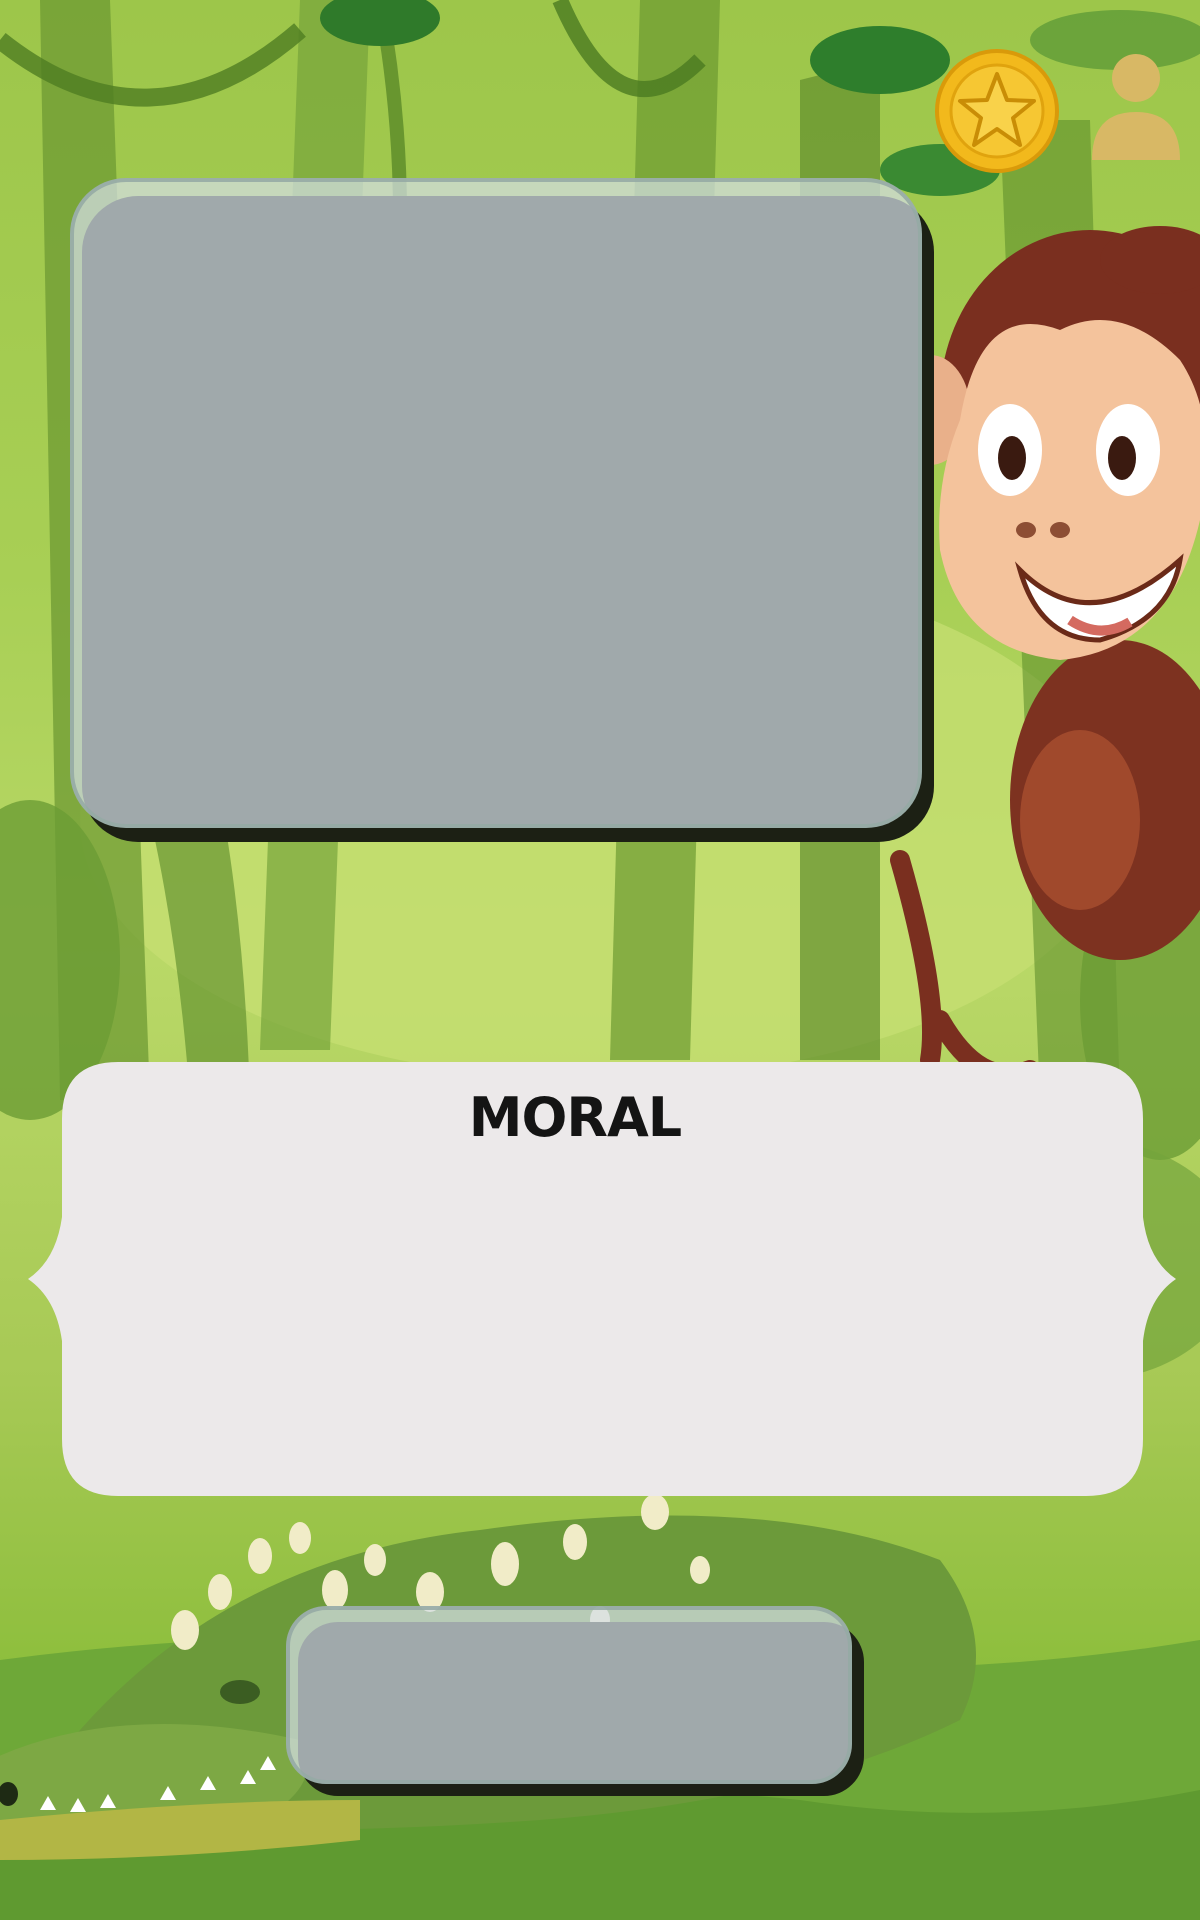  I want to click on moral-title: MORAL, so click(575, 1117).